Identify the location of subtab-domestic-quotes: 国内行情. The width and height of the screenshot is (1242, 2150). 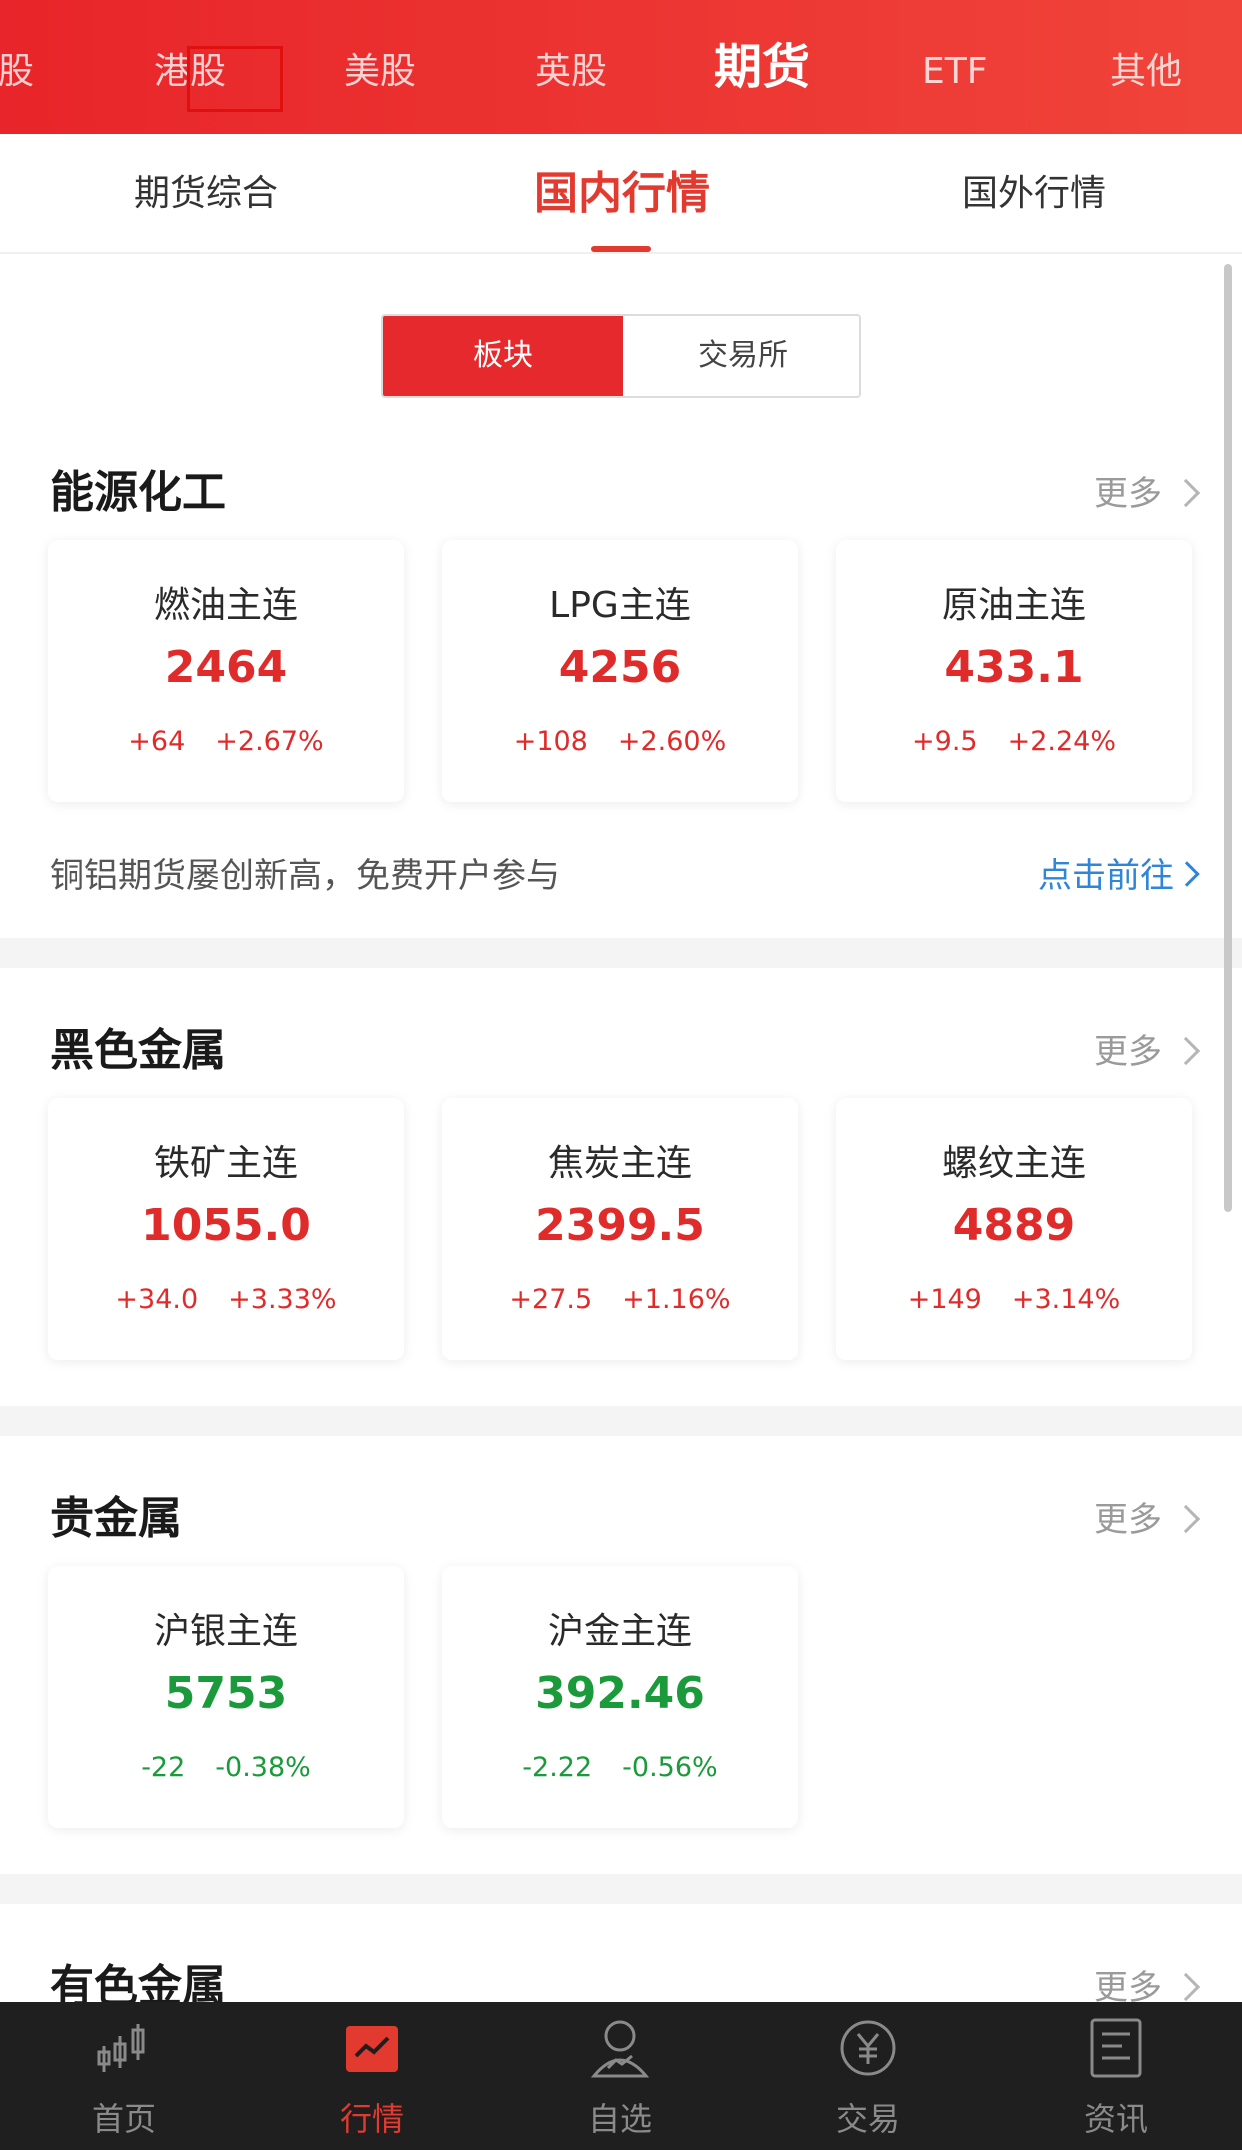
(622, 194).